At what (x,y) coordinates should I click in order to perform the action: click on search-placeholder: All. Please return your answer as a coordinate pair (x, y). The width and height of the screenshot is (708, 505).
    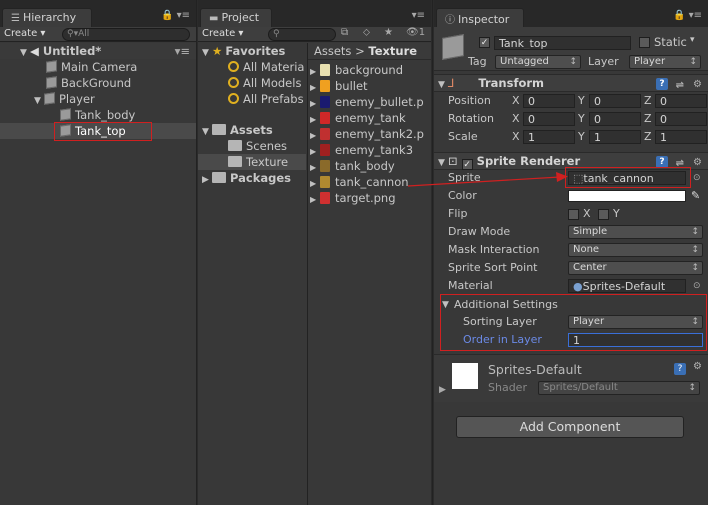
    Looking at the image, I should click on (84, 34).